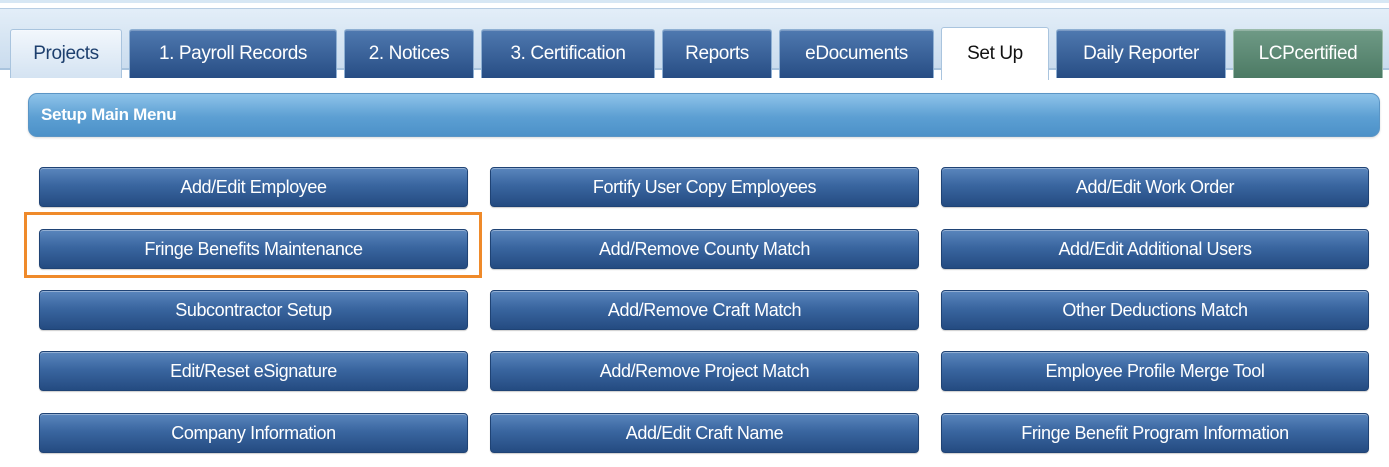  What do you see at coordinates (1155, 187) in the screenshot?
I see `add-edit-work-order-button: Add/Edit Work Order` at bounding box center [1155, 187].